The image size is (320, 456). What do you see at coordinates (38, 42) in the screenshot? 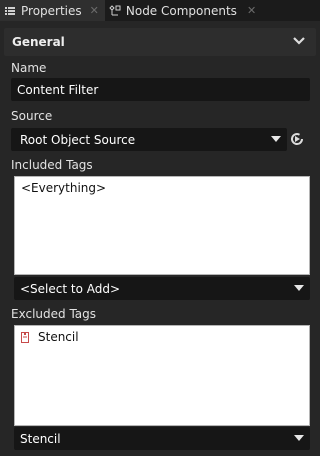
I see `group-title: General` at bounding box center [38, 42].